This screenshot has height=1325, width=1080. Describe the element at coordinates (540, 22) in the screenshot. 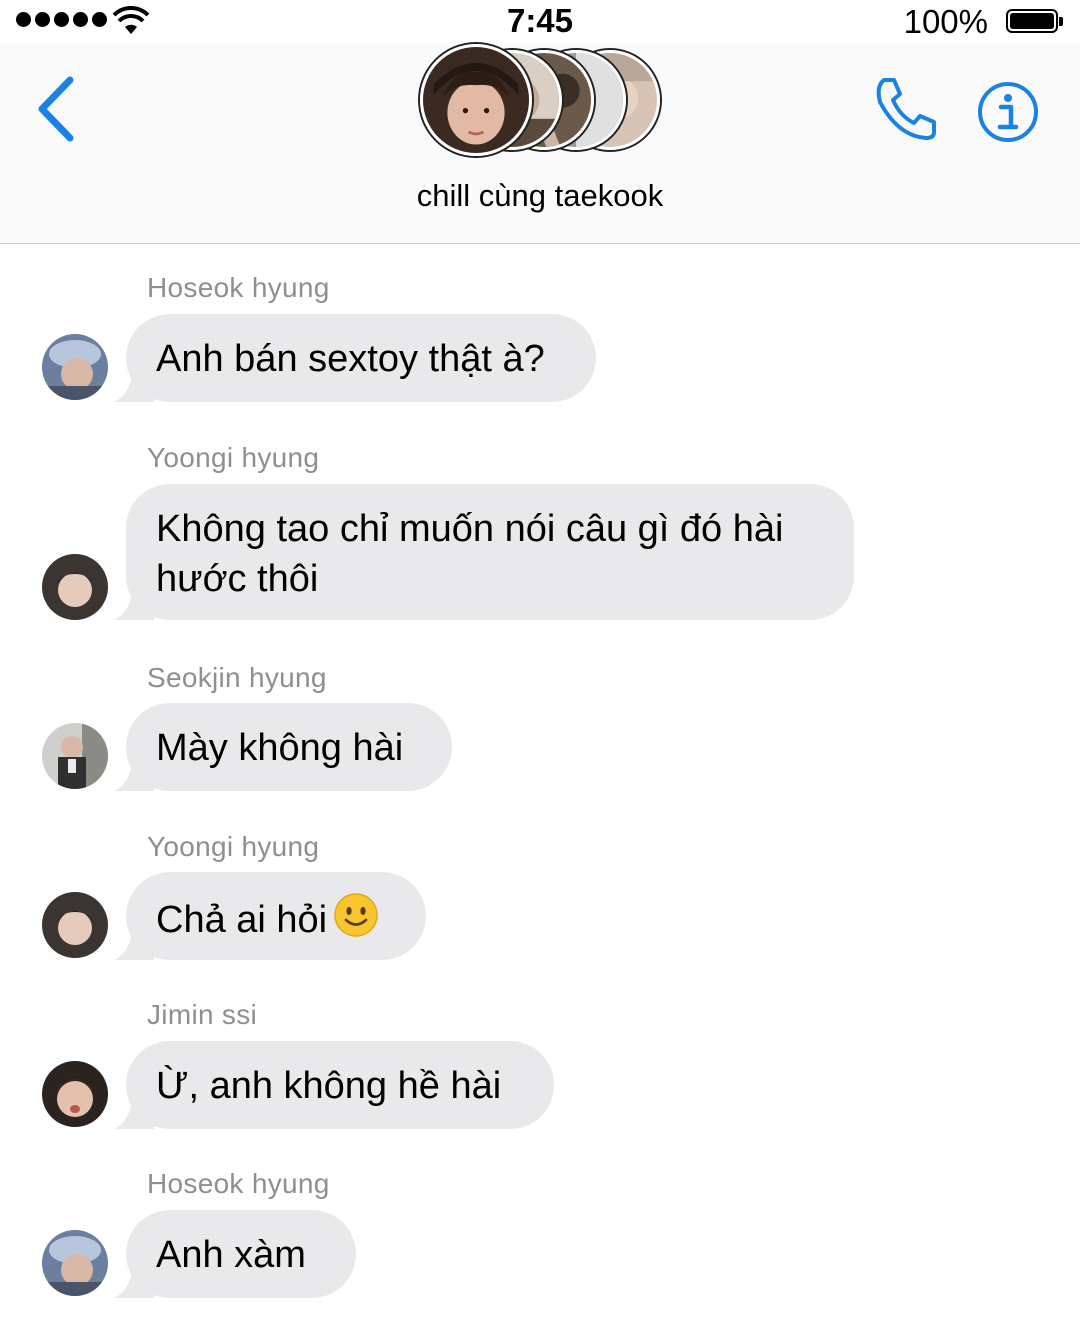

I see `status-bar: 7:45 100%` at that location.